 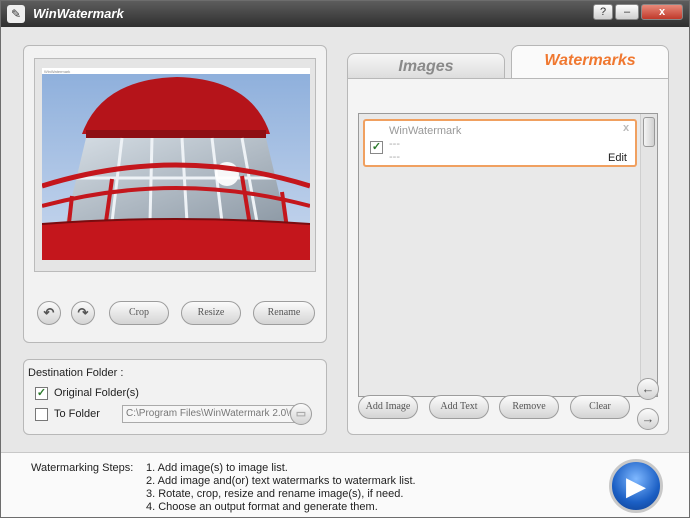 I want to click on to-folder-checkbox, so click(x=41, y=414).